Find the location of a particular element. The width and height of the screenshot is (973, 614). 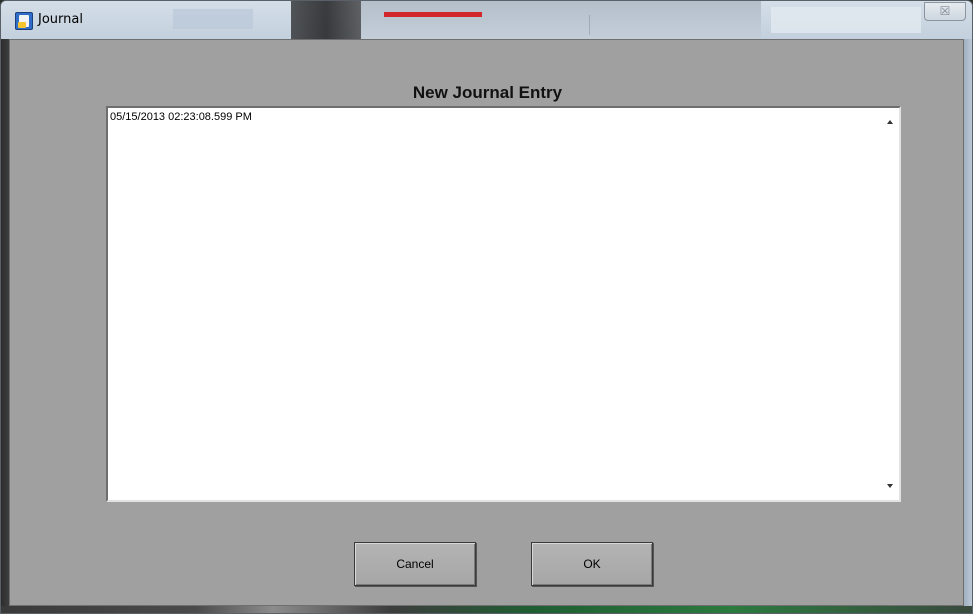

dialog-heading: New Journal Entry is located at coordinates (487, 92).